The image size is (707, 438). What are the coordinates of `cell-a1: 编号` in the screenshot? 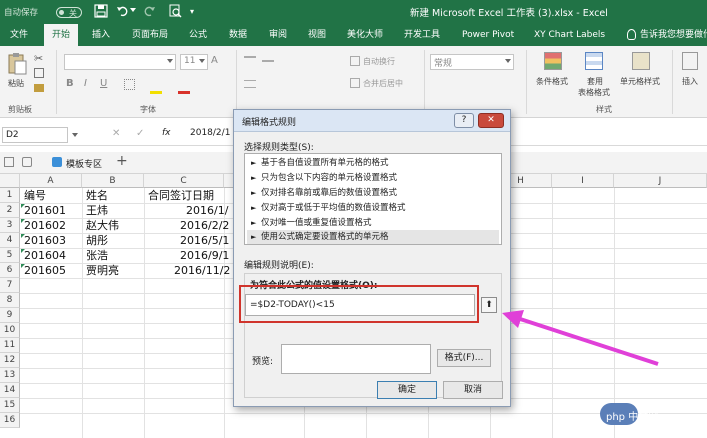 It's located at (35, 195).